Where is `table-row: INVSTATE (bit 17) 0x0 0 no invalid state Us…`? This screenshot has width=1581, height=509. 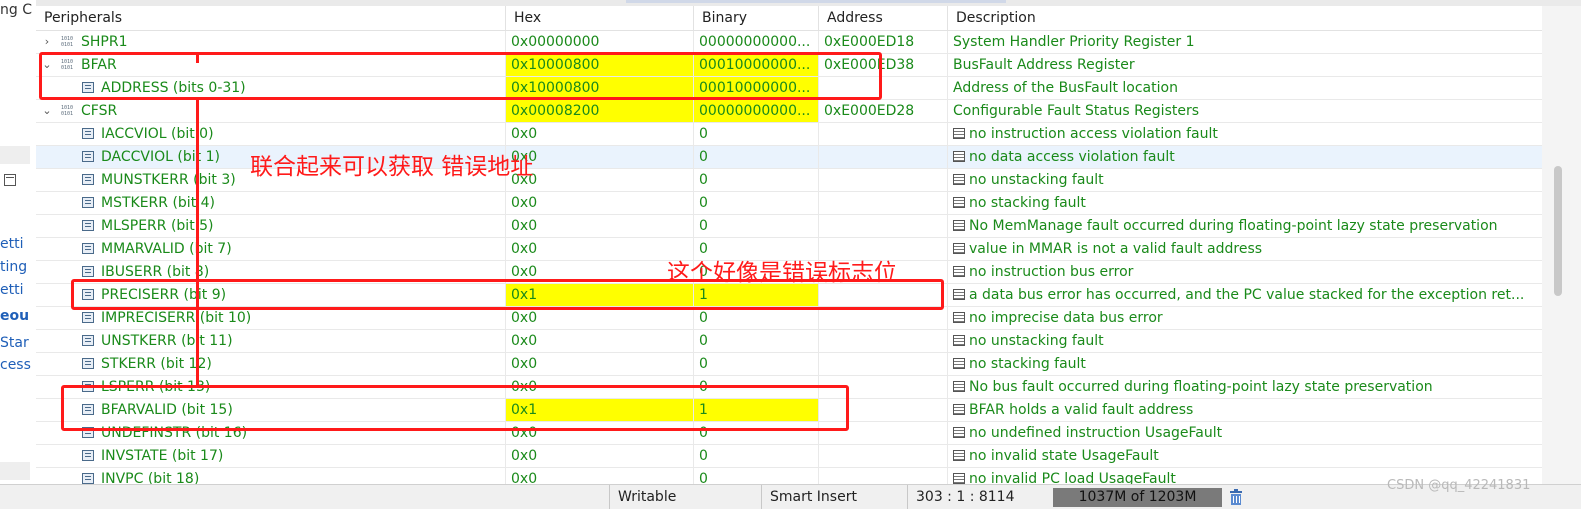
table-row: INVSTATE (bit 17) 0x0 0 no invalid state Us… is located at coordinates (789, 456).